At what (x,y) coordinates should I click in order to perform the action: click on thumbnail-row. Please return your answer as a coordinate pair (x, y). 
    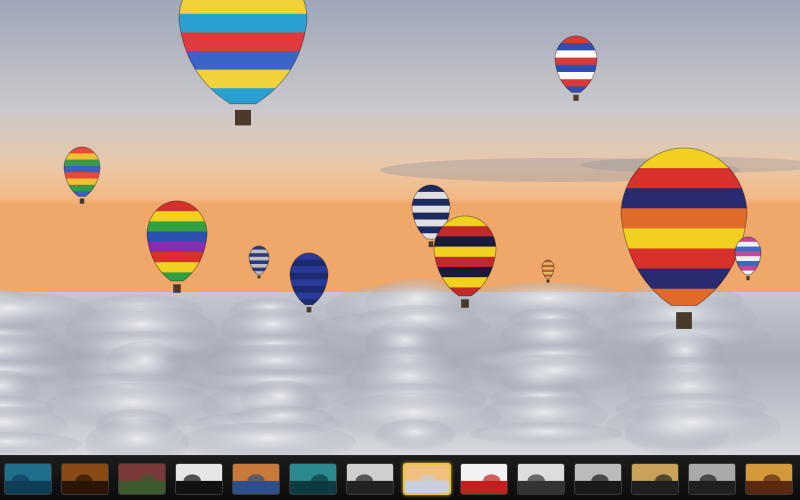
    Looking at the image, I should click on (402, 479).